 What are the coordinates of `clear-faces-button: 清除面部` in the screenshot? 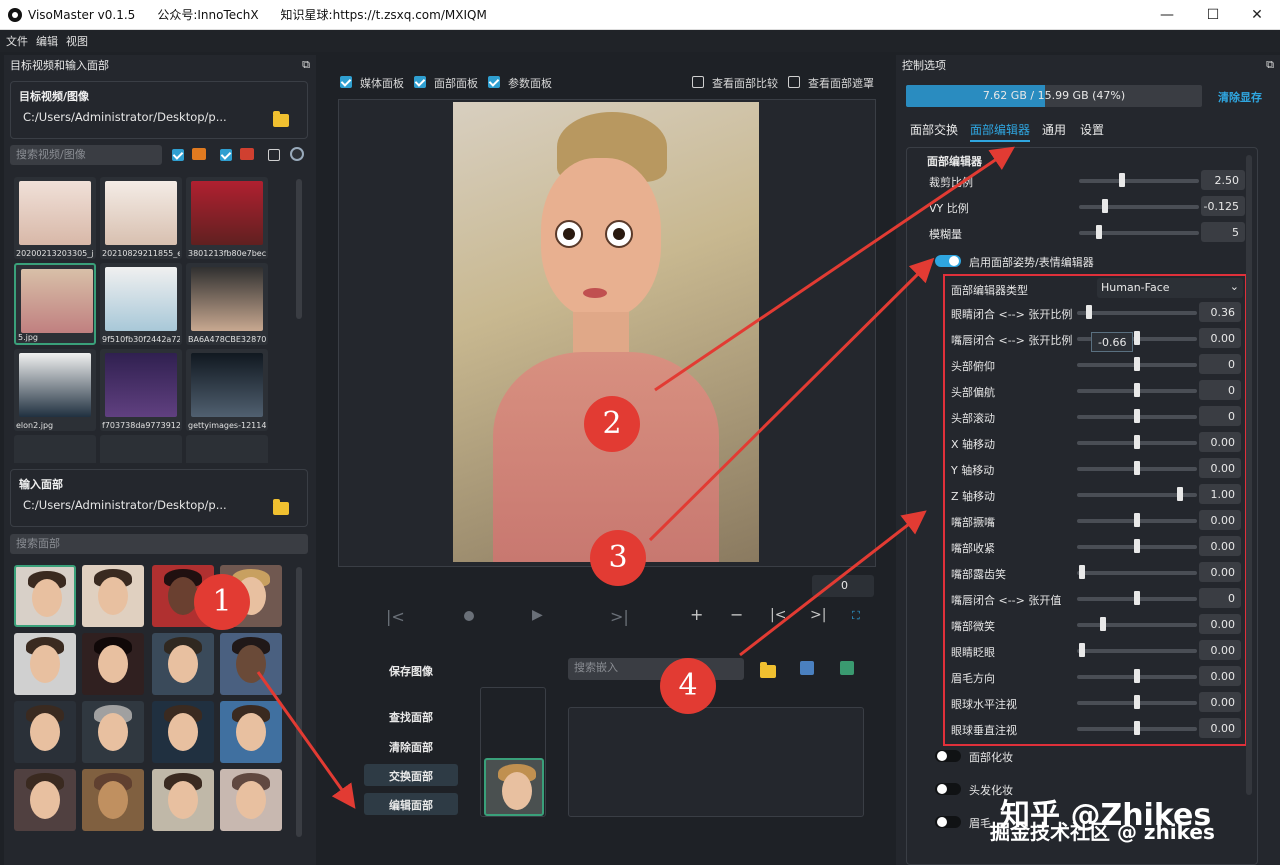 It's located at (411, 746).